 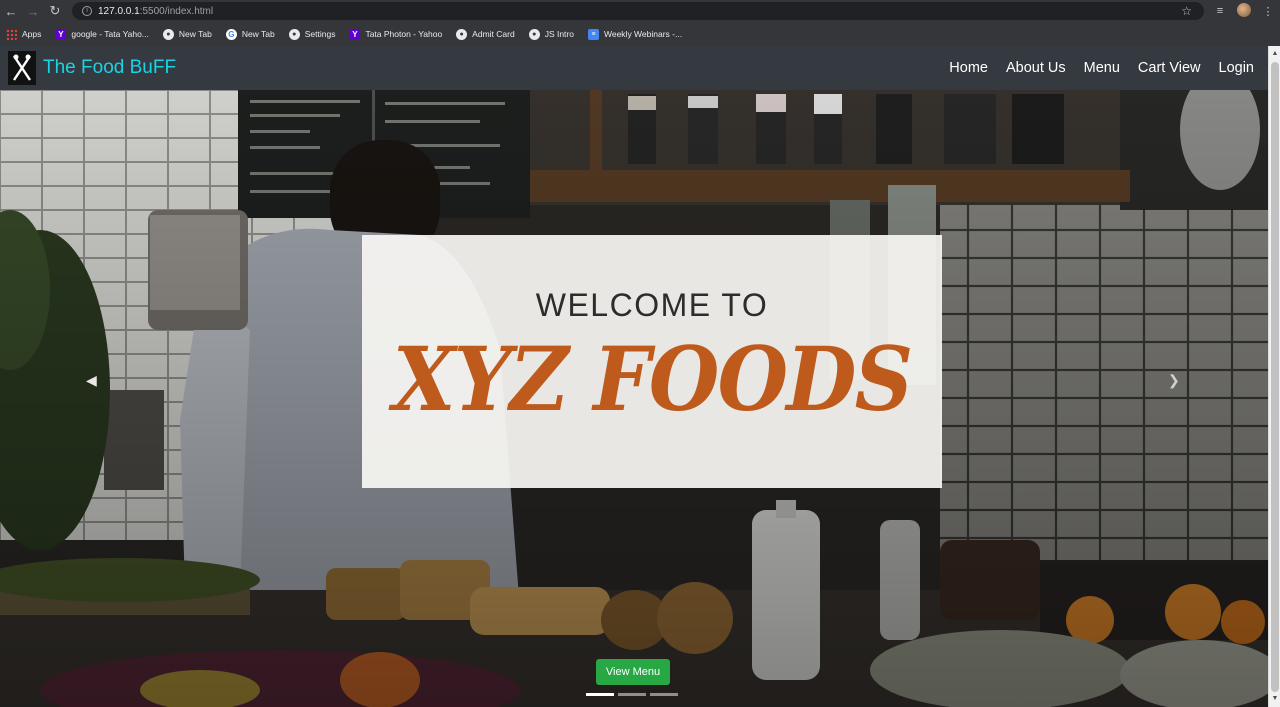 I want to click on page-scrollbar: ▲ ▼, so click(x=1274, y=376).